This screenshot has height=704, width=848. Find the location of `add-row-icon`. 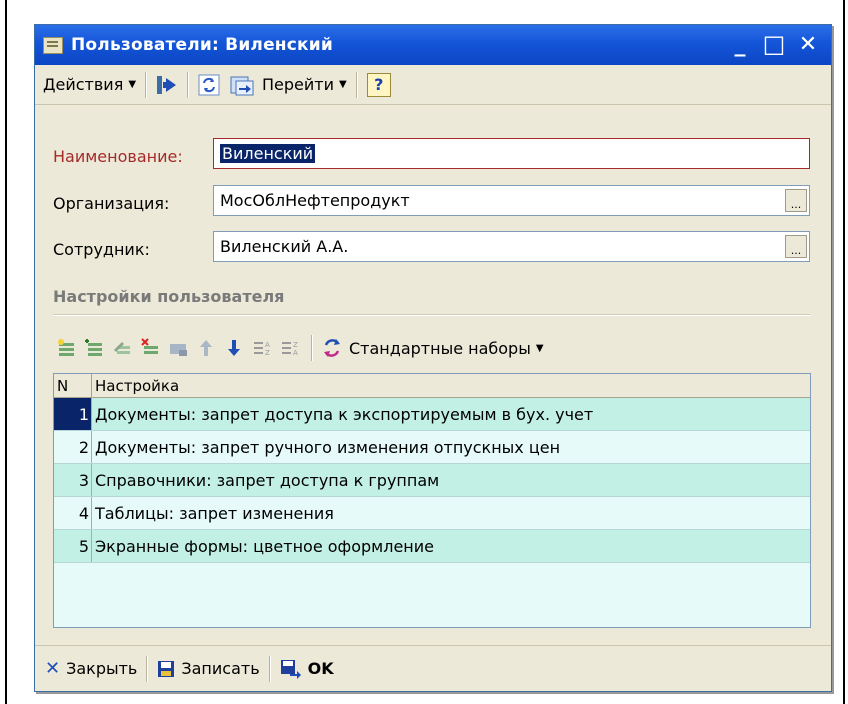

add-row-icon is located at coordinates (66, 347).